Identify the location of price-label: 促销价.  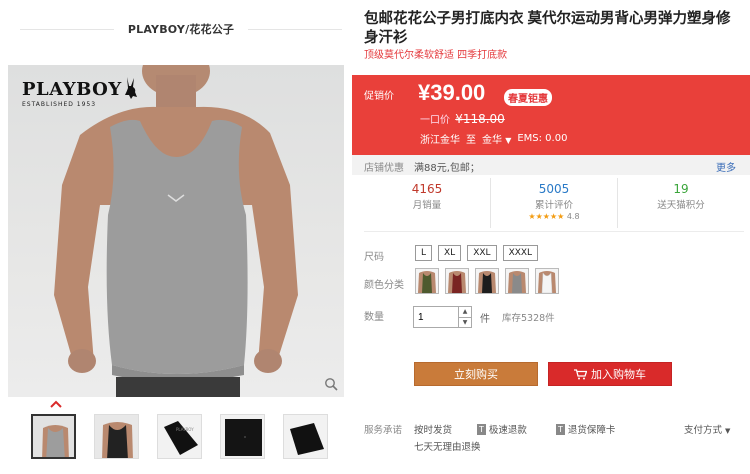
(379, 96).